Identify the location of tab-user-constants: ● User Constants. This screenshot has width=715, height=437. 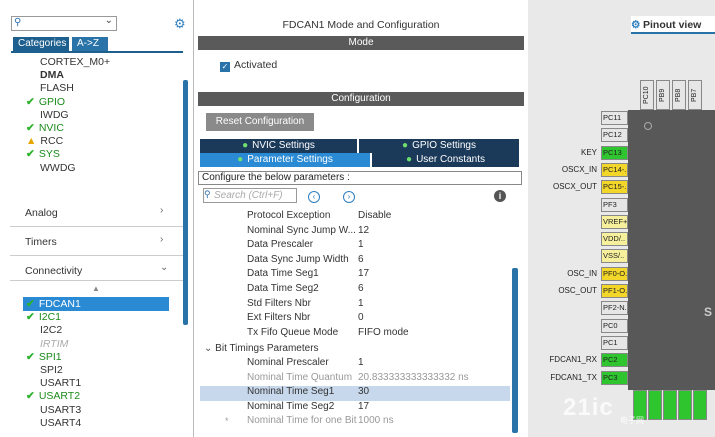
(445, 160).